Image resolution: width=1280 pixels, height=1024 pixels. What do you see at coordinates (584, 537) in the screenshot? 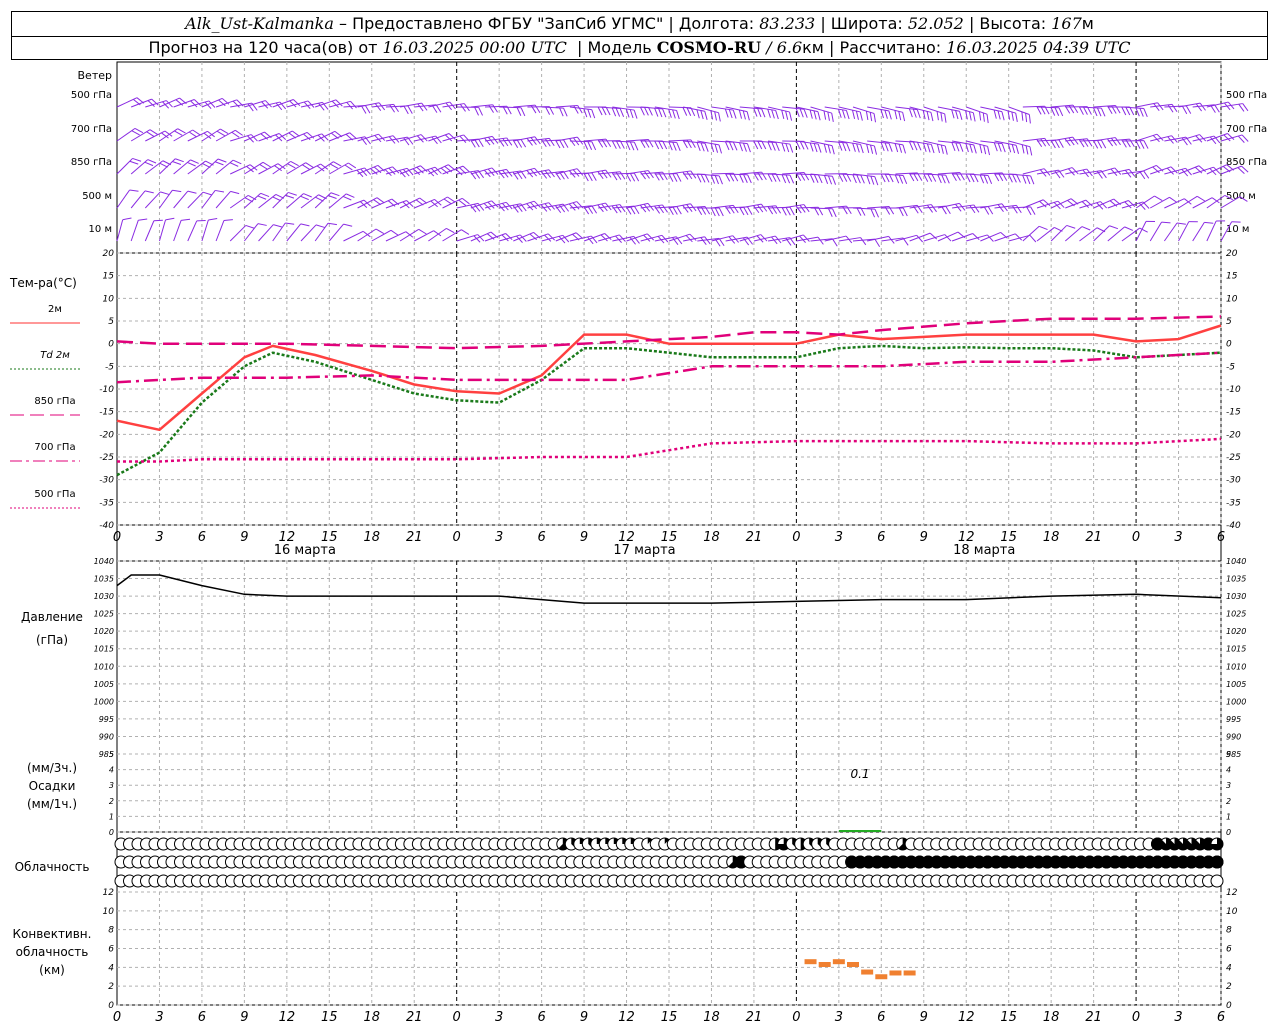
I see `time-tick-label: 9` at bounding box center [584, 537].